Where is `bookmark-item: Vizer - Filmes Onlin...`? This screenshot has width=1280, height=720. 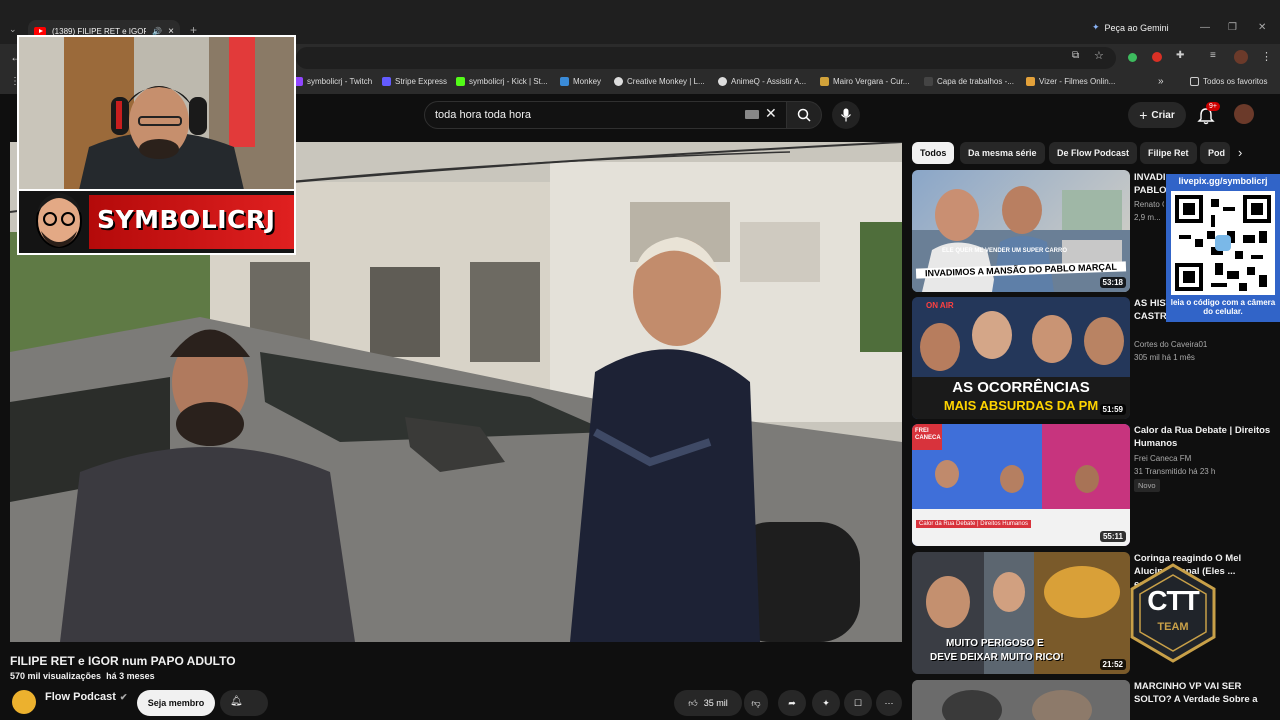
bookmark-item: Vizer - Filmes Onlin... is located at coordinates (1070, 81).